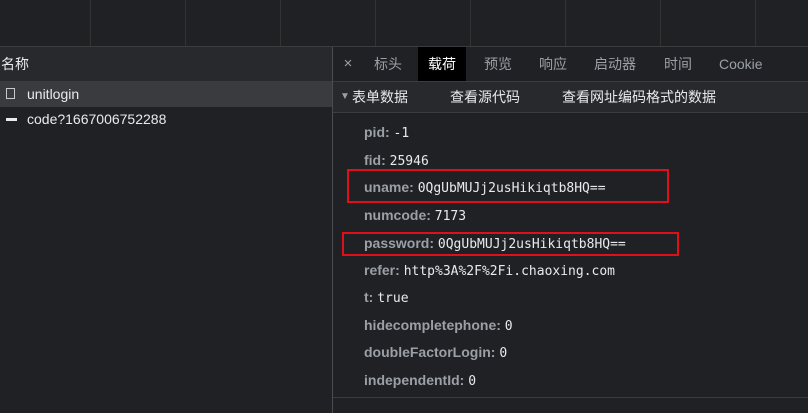  What do you see at coordinates (509, 271) in the screenshot?
I see `param-value: http%3A%2F%2Fi.chaoxing.com` at bounding box center [509, 271].